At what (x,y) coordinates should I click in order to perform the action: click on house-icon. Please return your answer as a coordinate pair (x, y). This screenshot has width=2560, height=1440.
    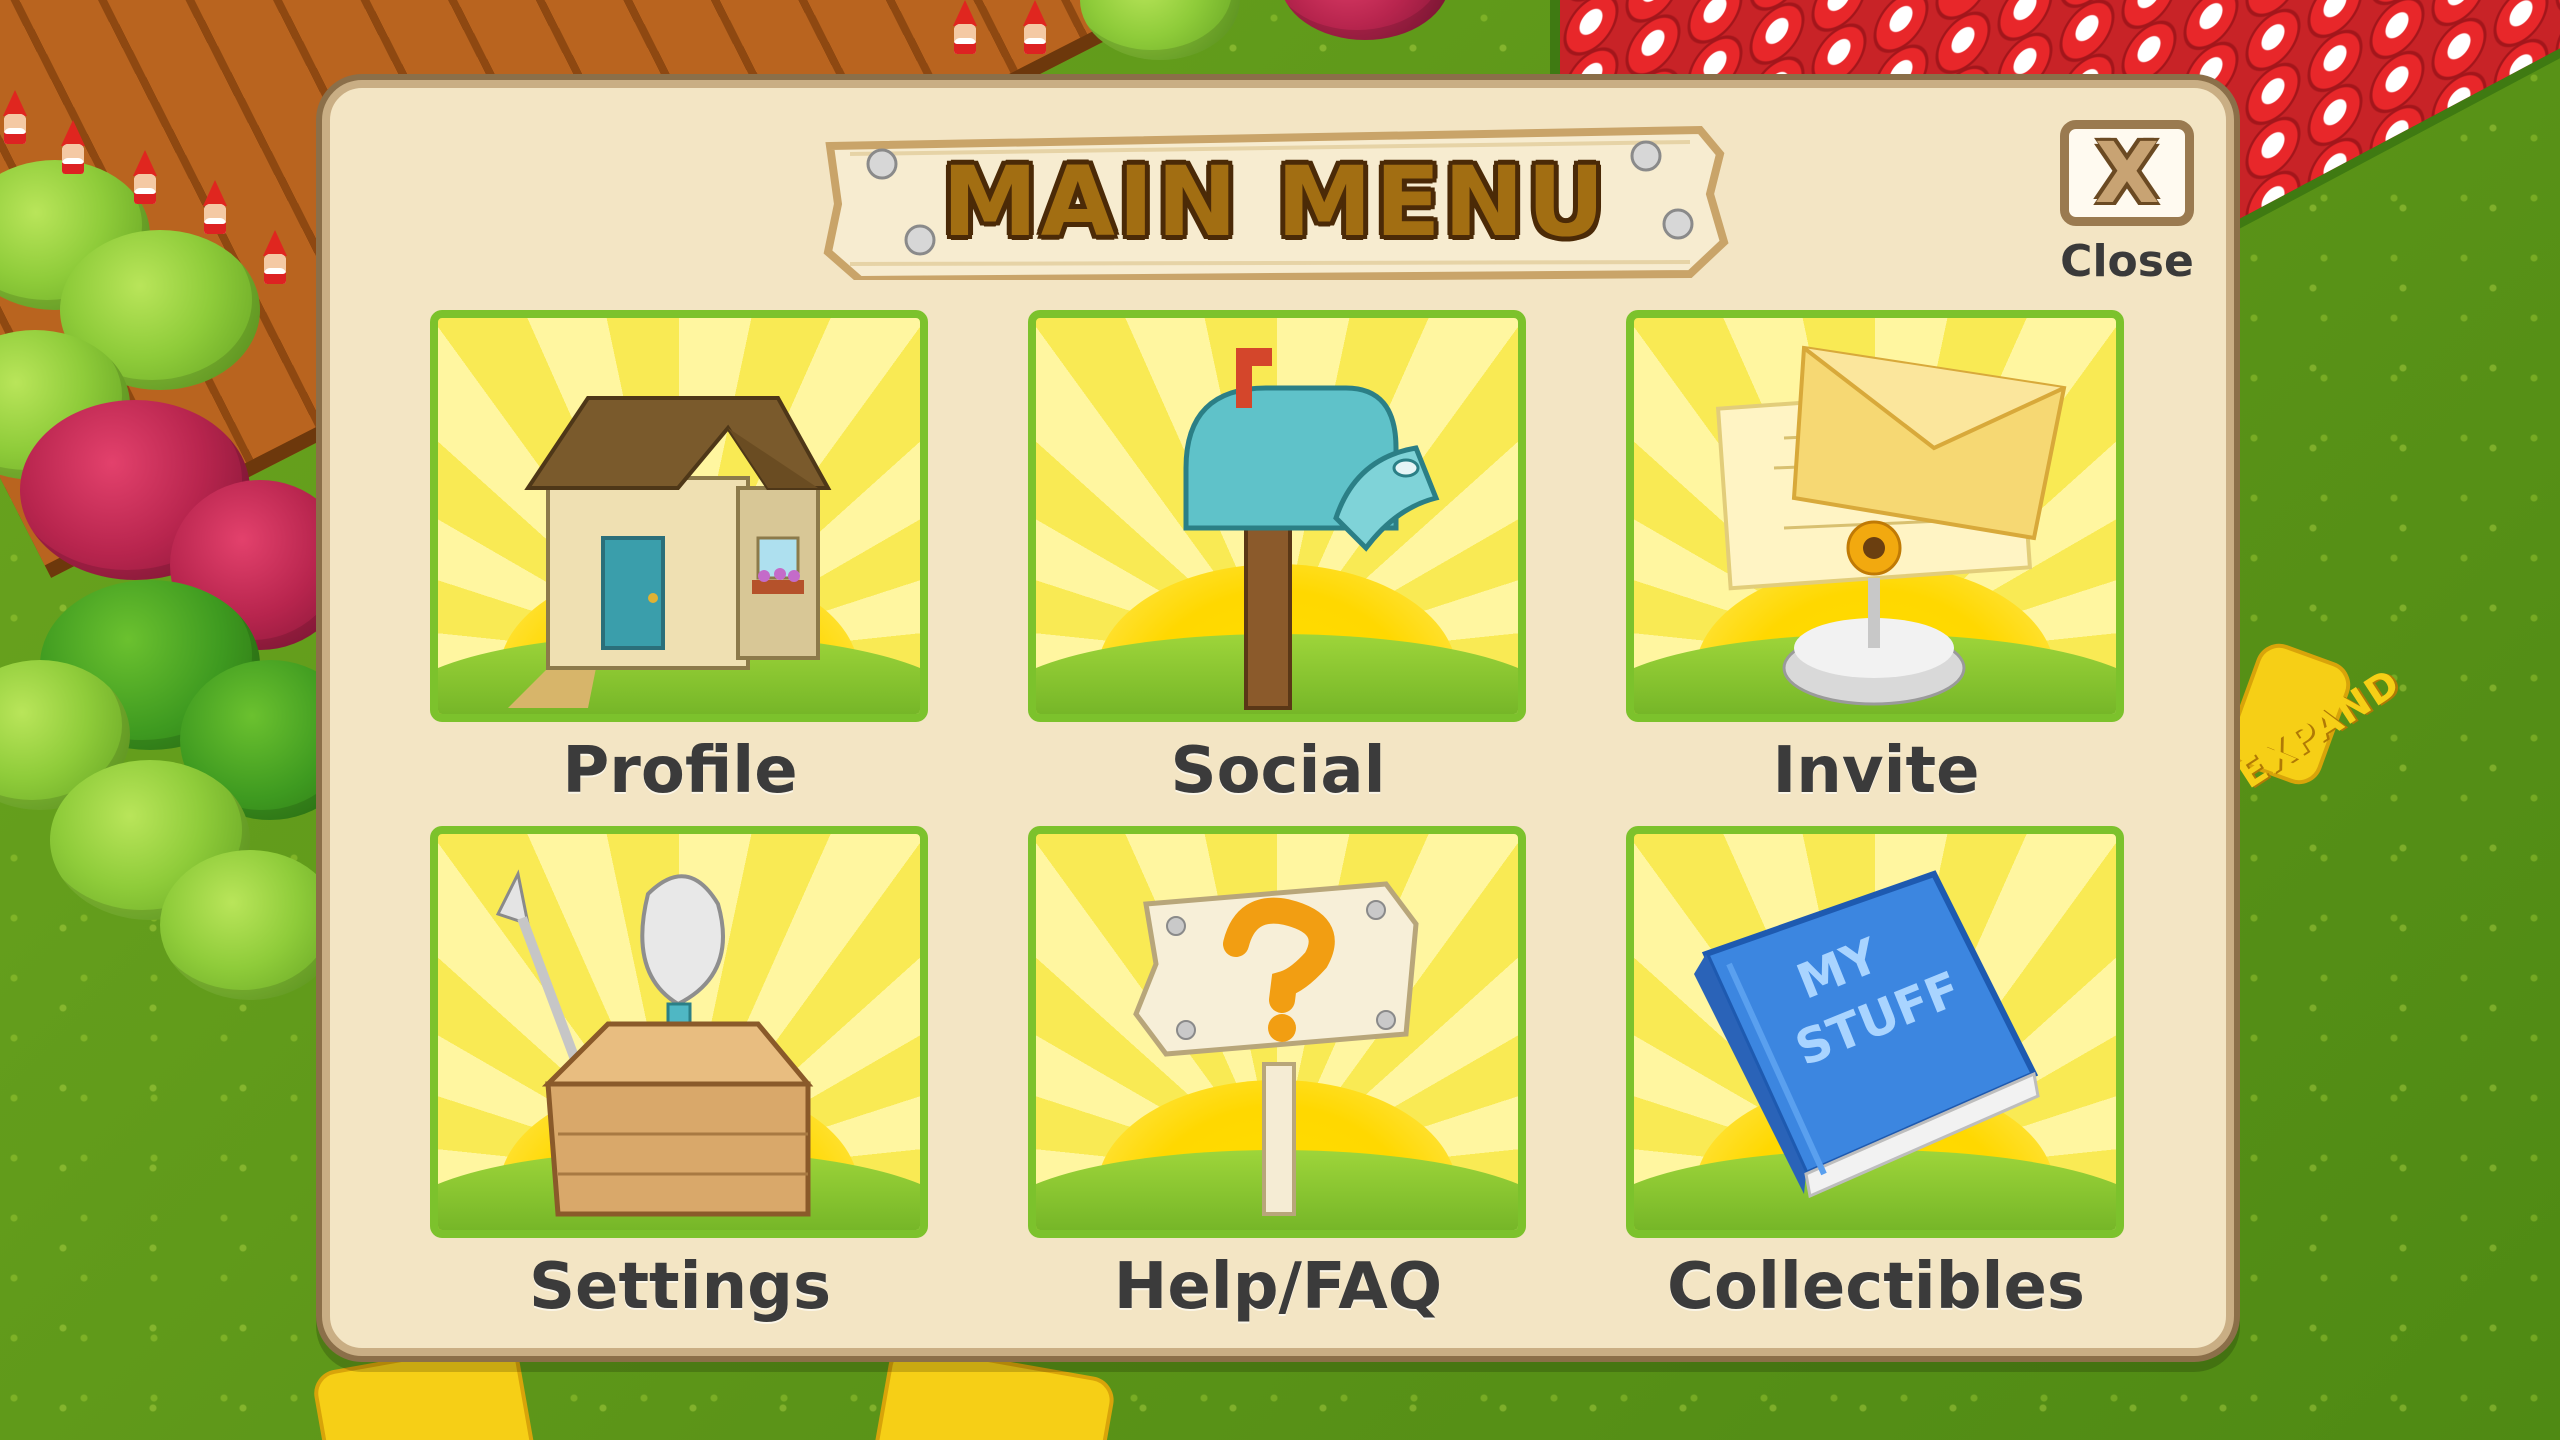
    Looking at the image, I should click on (670, 552).